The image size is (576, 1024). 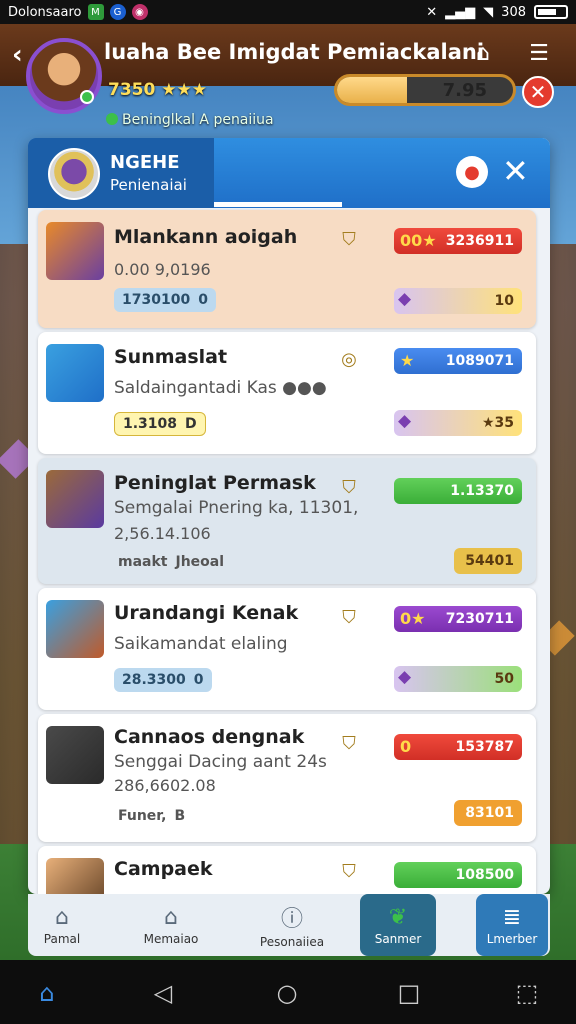 I want to click on tab-members: ⌂ Memaiao, so click(x=171, y=925).